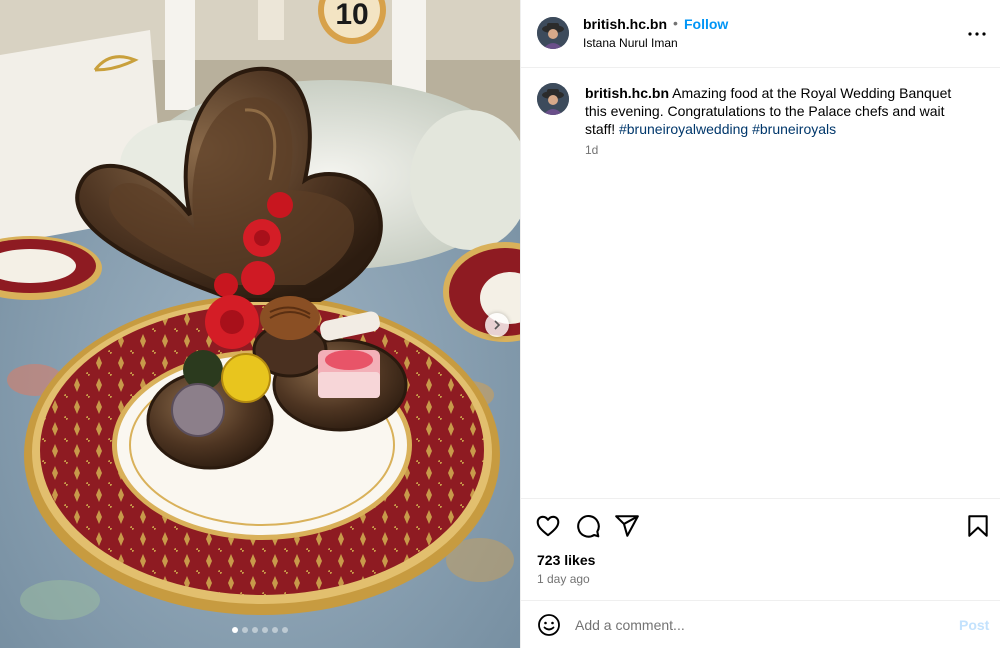  What do you see at coordinates (548, 526) in the screenshot?
I see `heart-icon` at bounding box center [548, 526].